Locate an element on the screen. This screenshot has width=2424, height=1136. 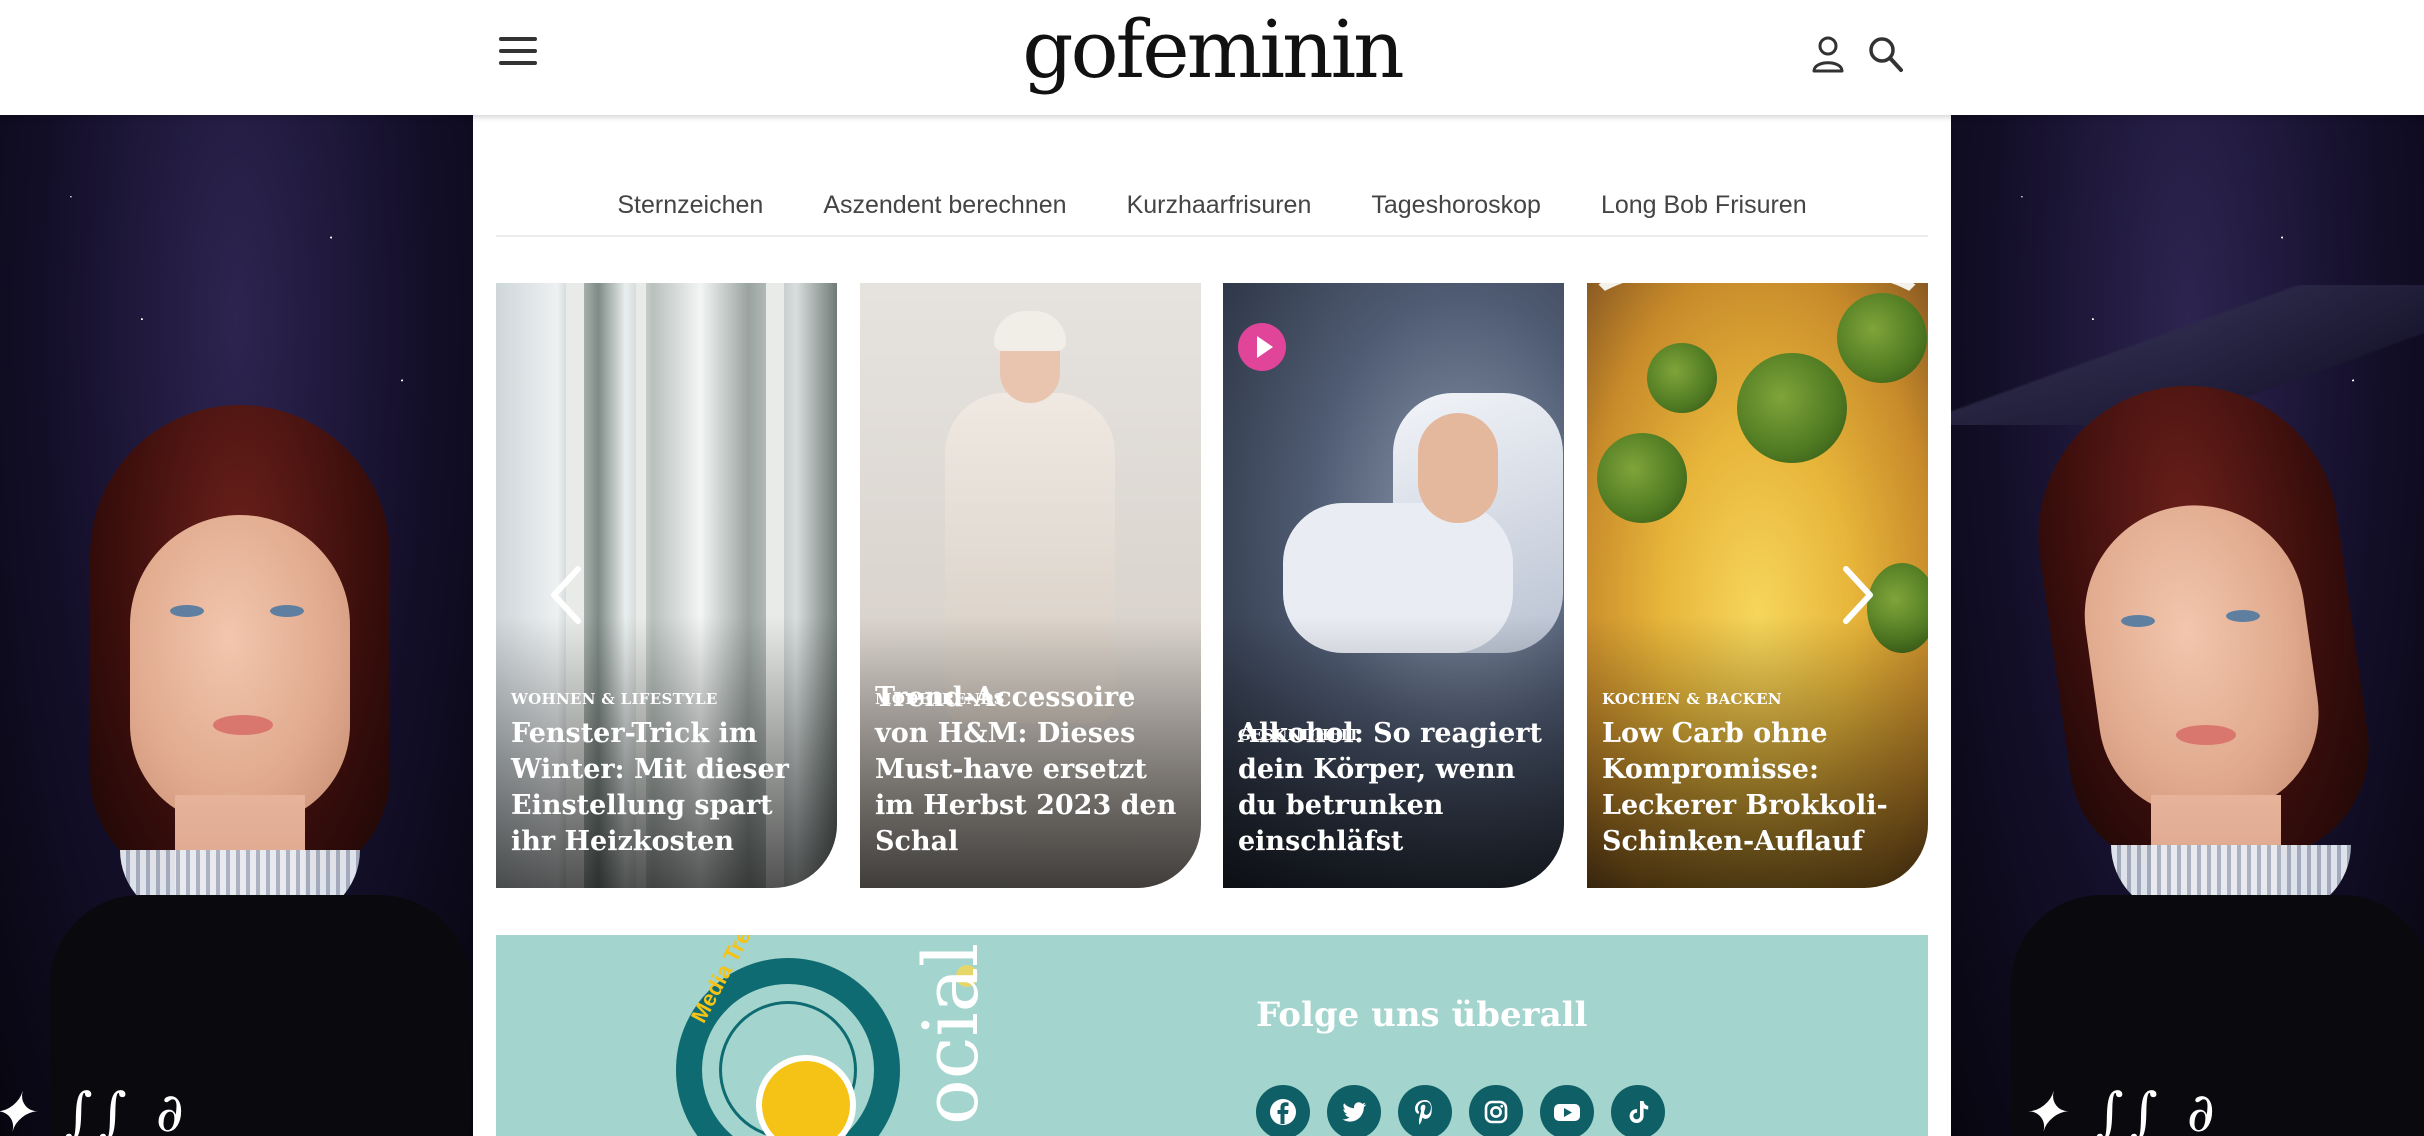
tiktok-icon is located at coordinates (1639, 1112).